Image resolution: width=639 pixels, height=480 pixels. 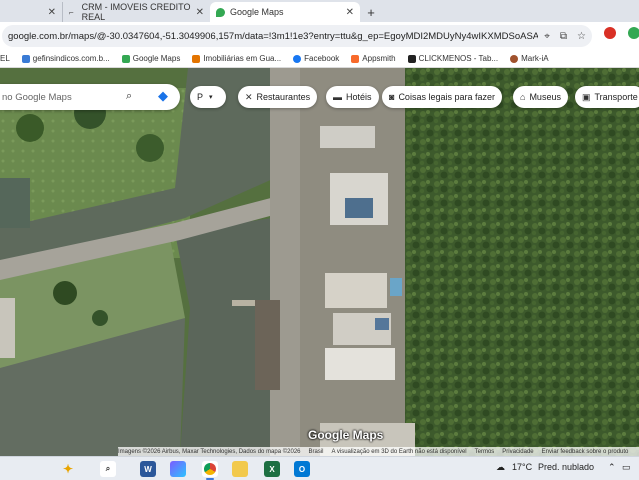 What do you see at coordinates (522, 467) in the screenshot?
I see `weather-temp: 17°C` at bounding box center [522, 467].